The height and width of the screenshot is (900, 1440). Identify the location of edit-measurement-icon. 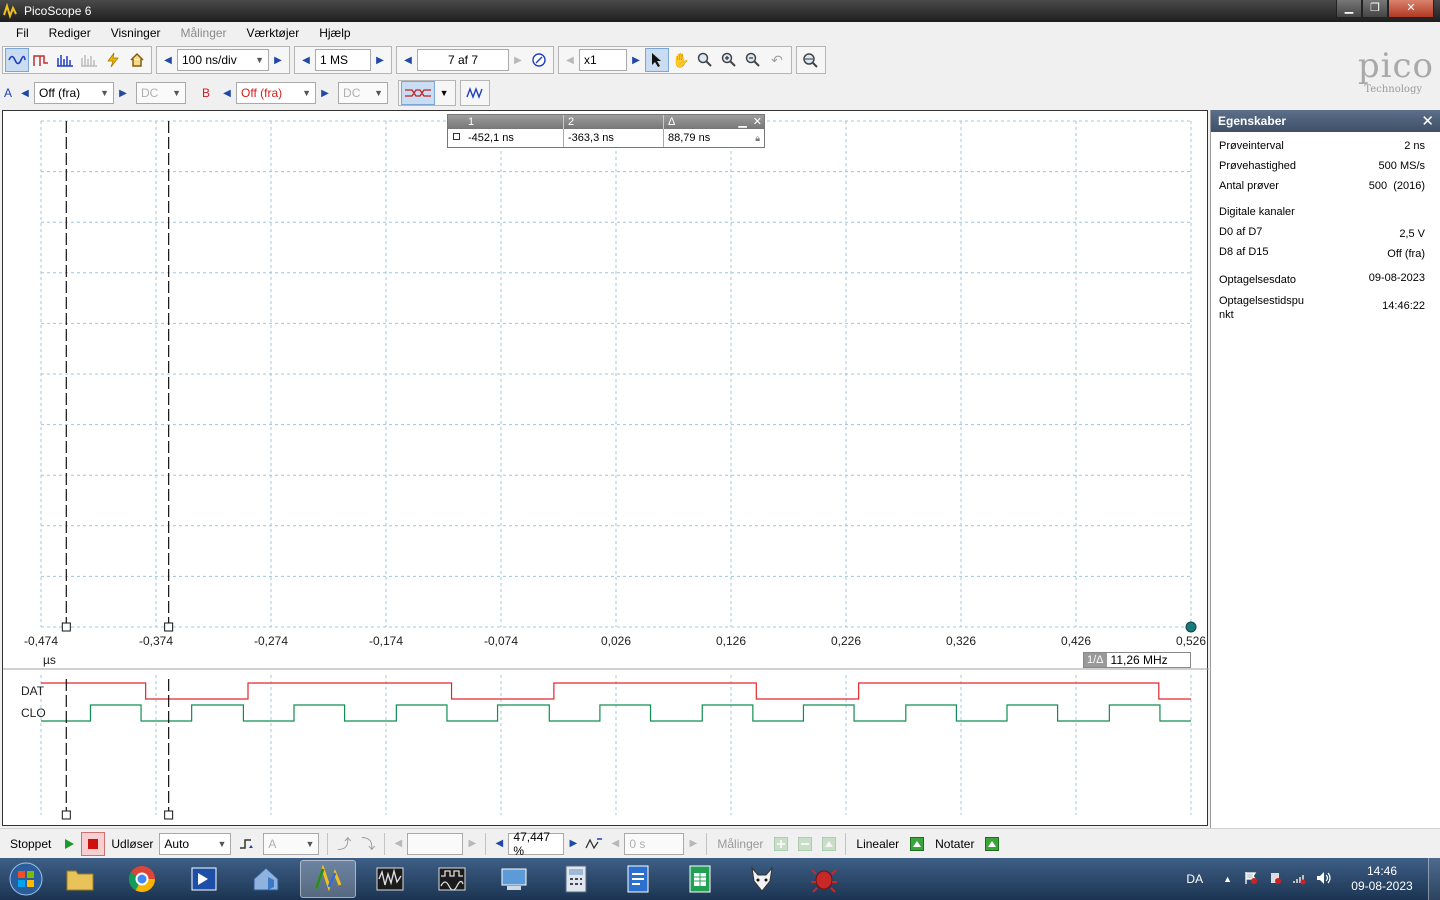
(829, 844).